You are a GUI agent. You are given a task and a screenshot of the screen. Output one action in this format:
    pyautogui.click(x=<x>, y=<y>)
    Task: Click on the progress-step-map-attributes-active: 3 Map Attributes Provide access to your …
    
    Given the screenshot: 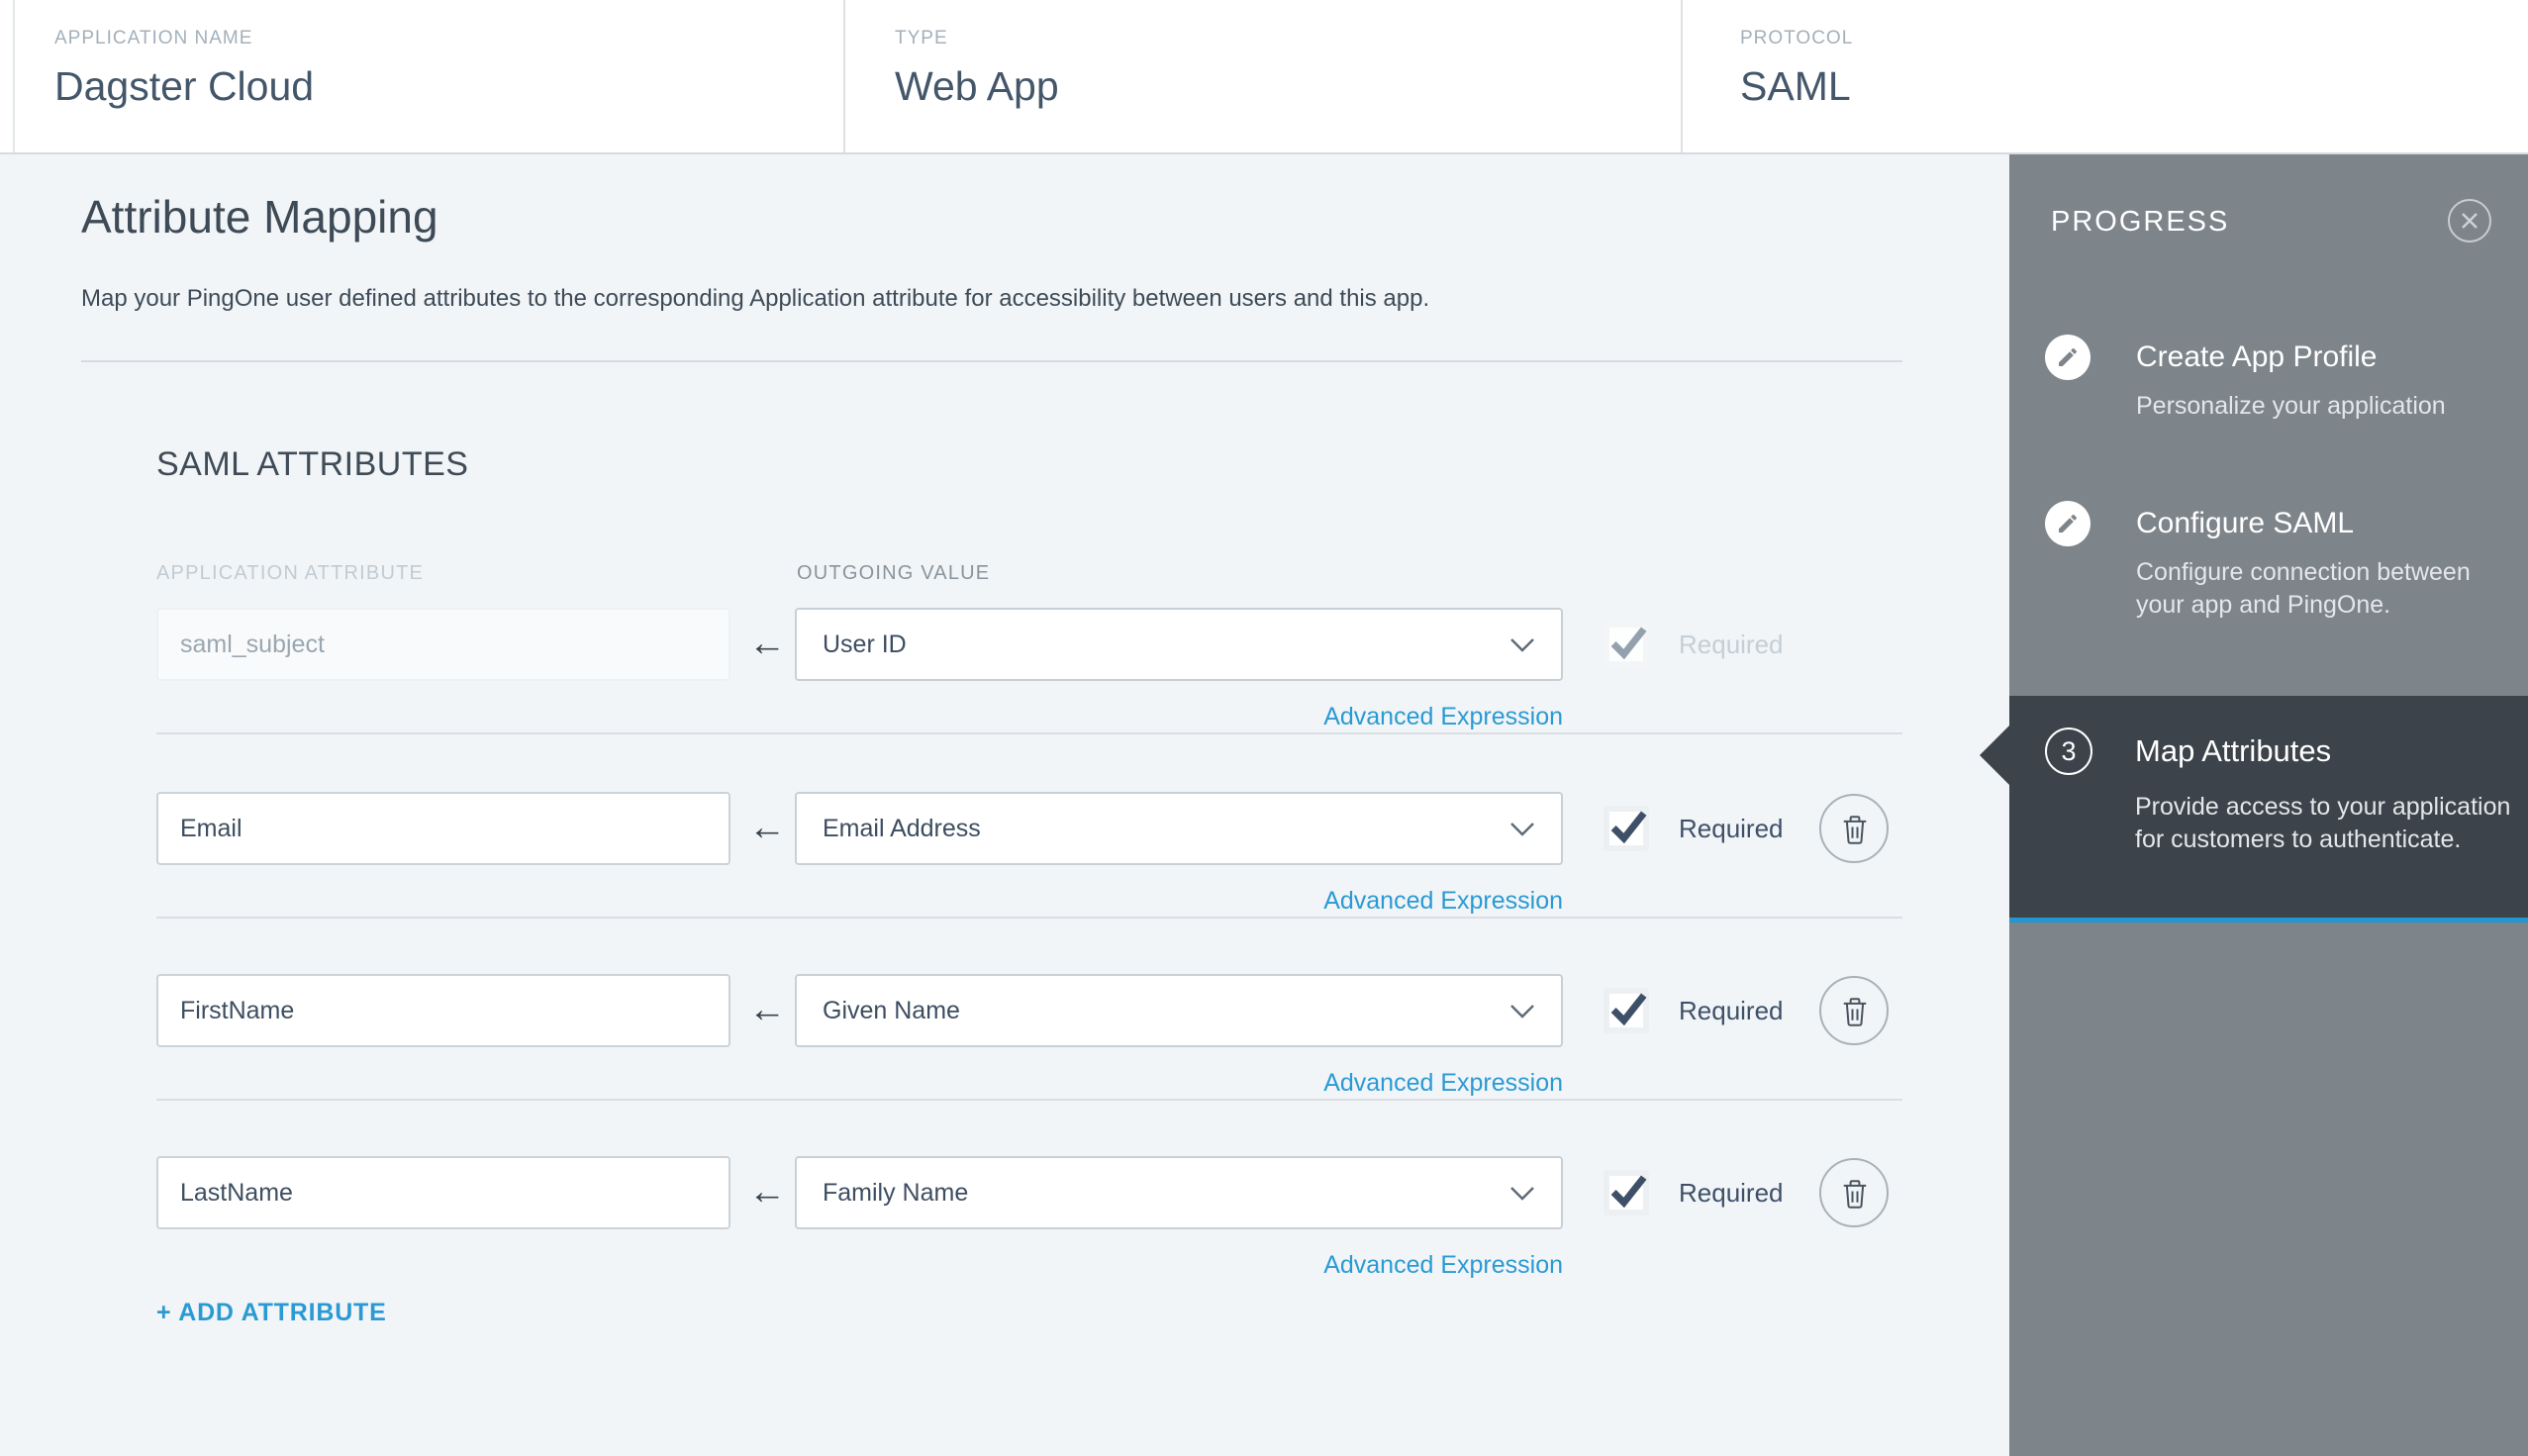 What is the action you would take?
    pyautogui.click(x=2254, y=809)
    